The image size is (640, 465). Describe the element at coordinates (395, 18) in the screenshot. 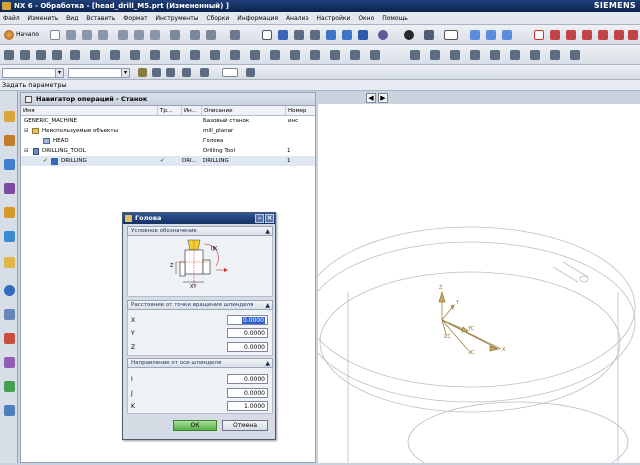

I see `menu-help: Помощь` at that location.